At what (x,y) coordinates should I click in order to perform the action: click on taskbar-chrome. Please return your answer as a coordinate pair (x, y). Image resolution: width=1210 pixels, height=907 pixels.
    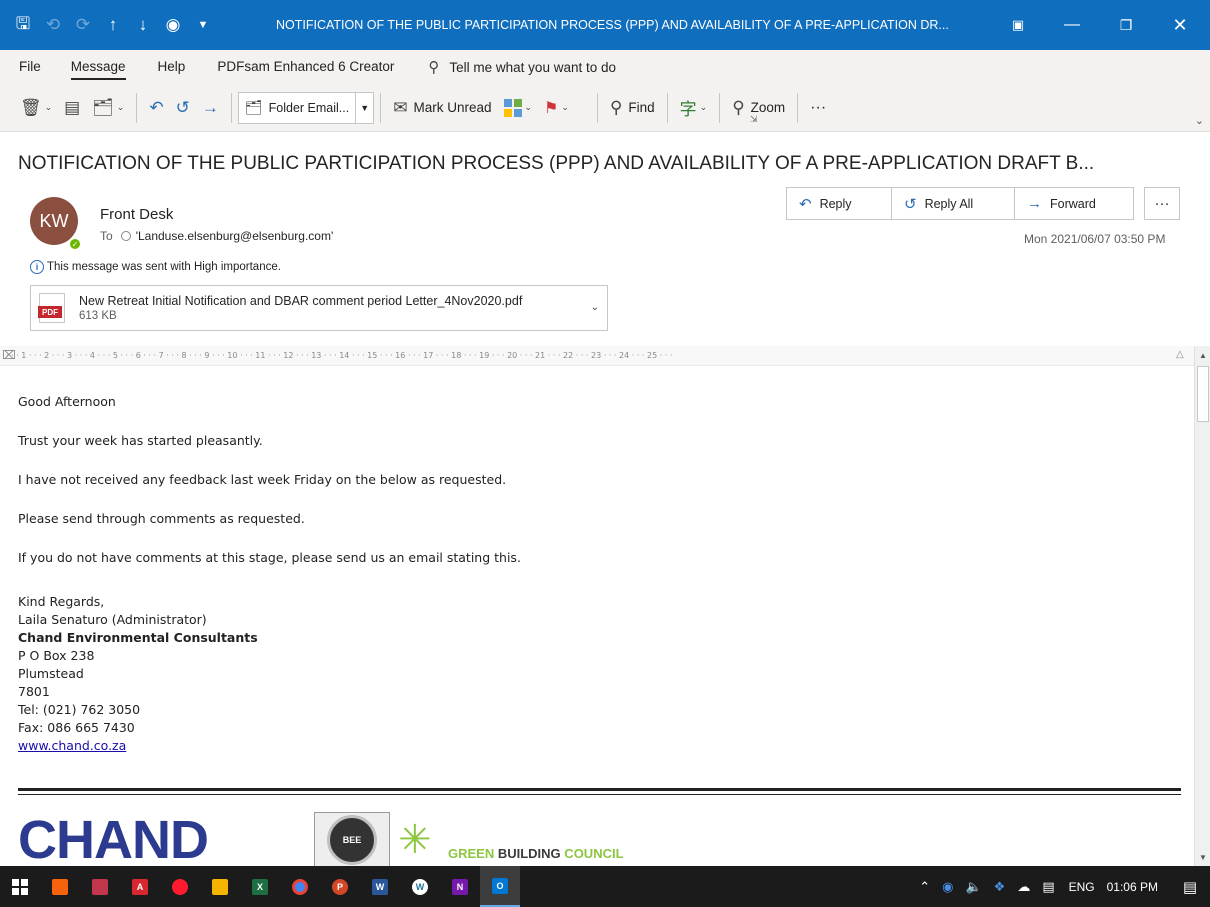
    Looking at the image, I should click on (300, 886).